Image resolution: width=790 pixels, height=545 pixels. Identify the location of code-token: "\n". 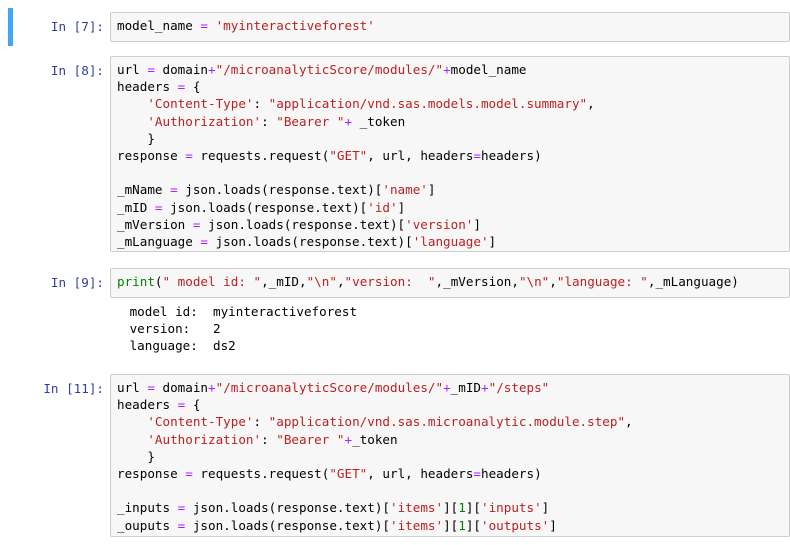
(534, 281).